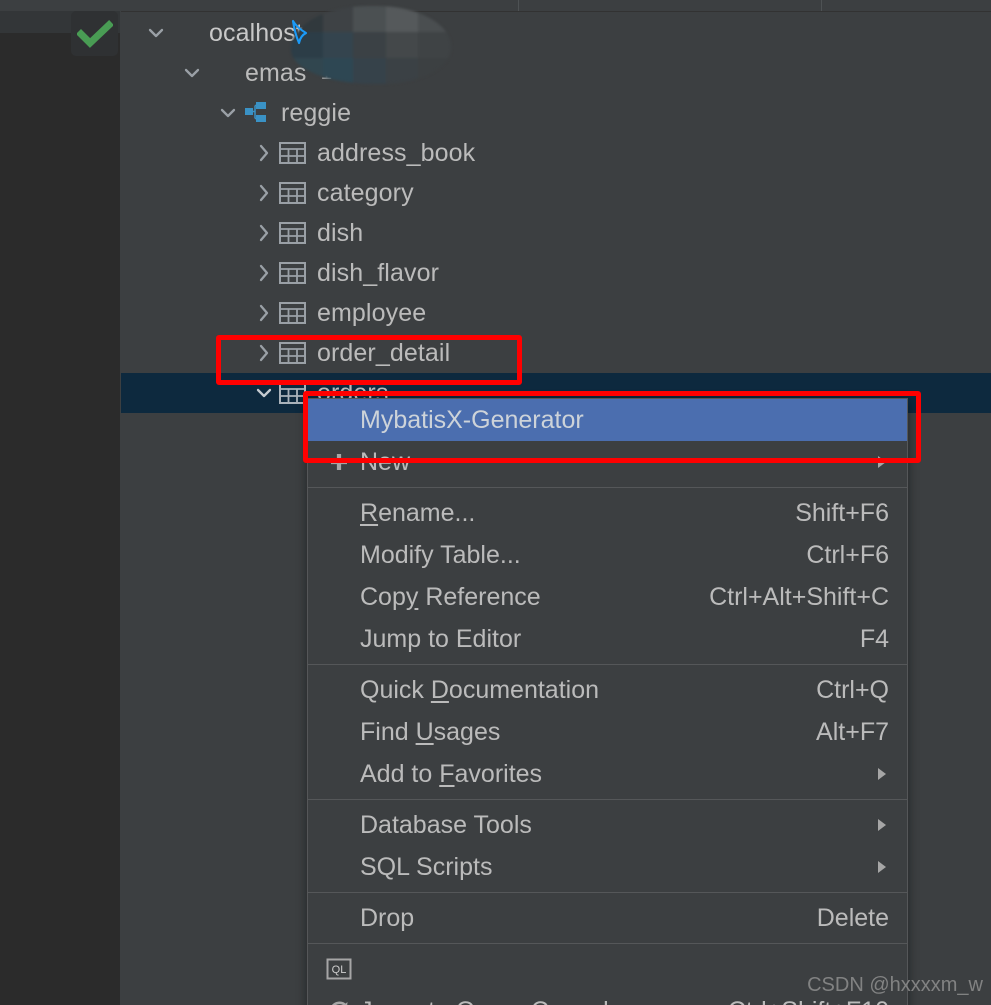  I want to click on menu-item-shortcut: Ctrl+Shift+F10, so click(808, 1001).